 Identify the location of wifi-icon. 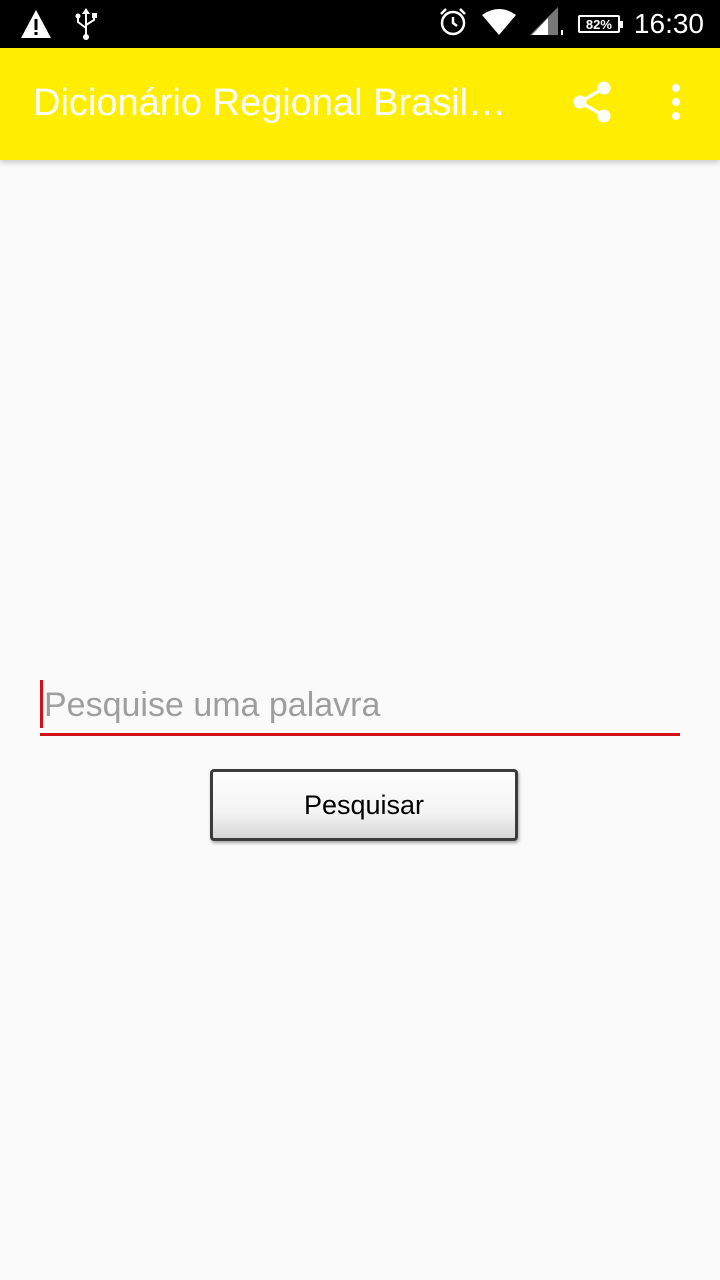
(498, 24).